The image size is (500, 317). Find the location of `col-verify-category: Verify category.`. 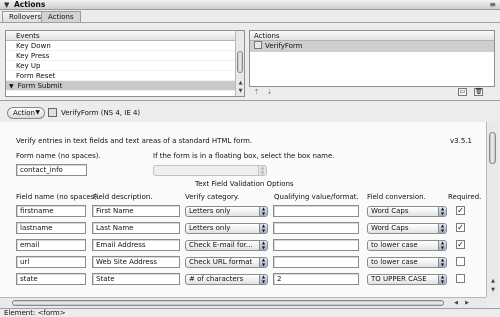

col-verify-category: Verify category. is located at coordinates (212, 197).